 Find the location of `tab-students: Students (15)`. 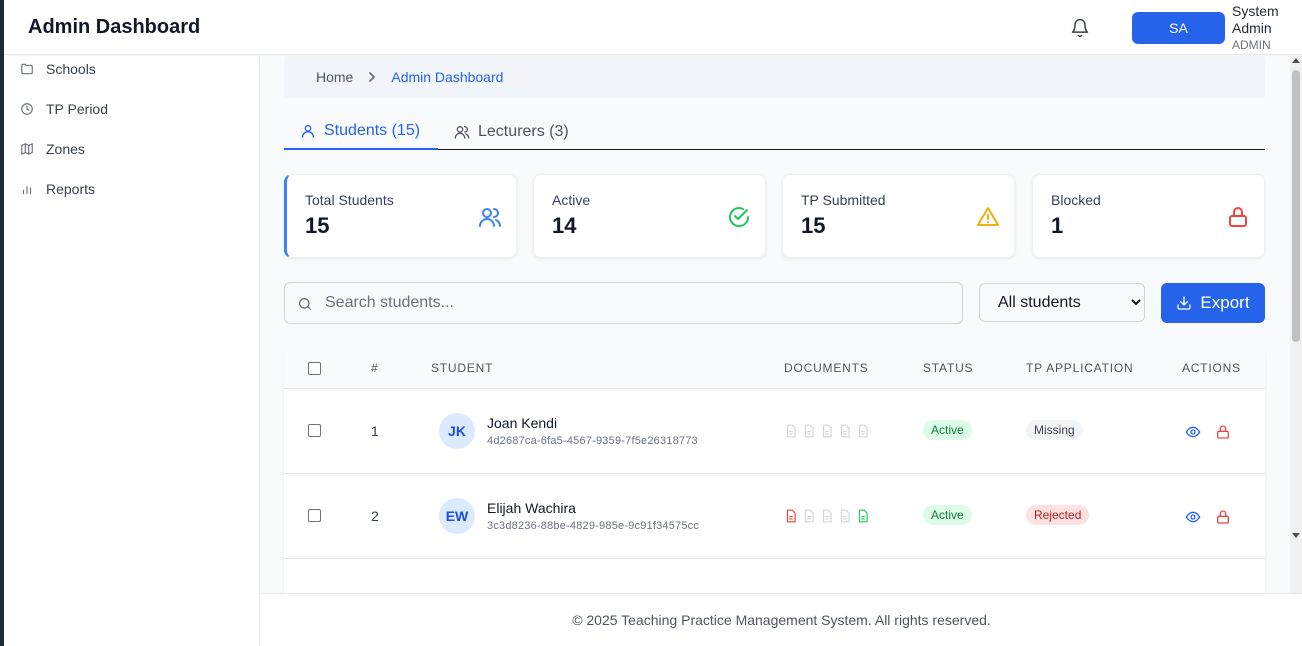

tab-students: Students (15) is located at coordinates (361, 132).